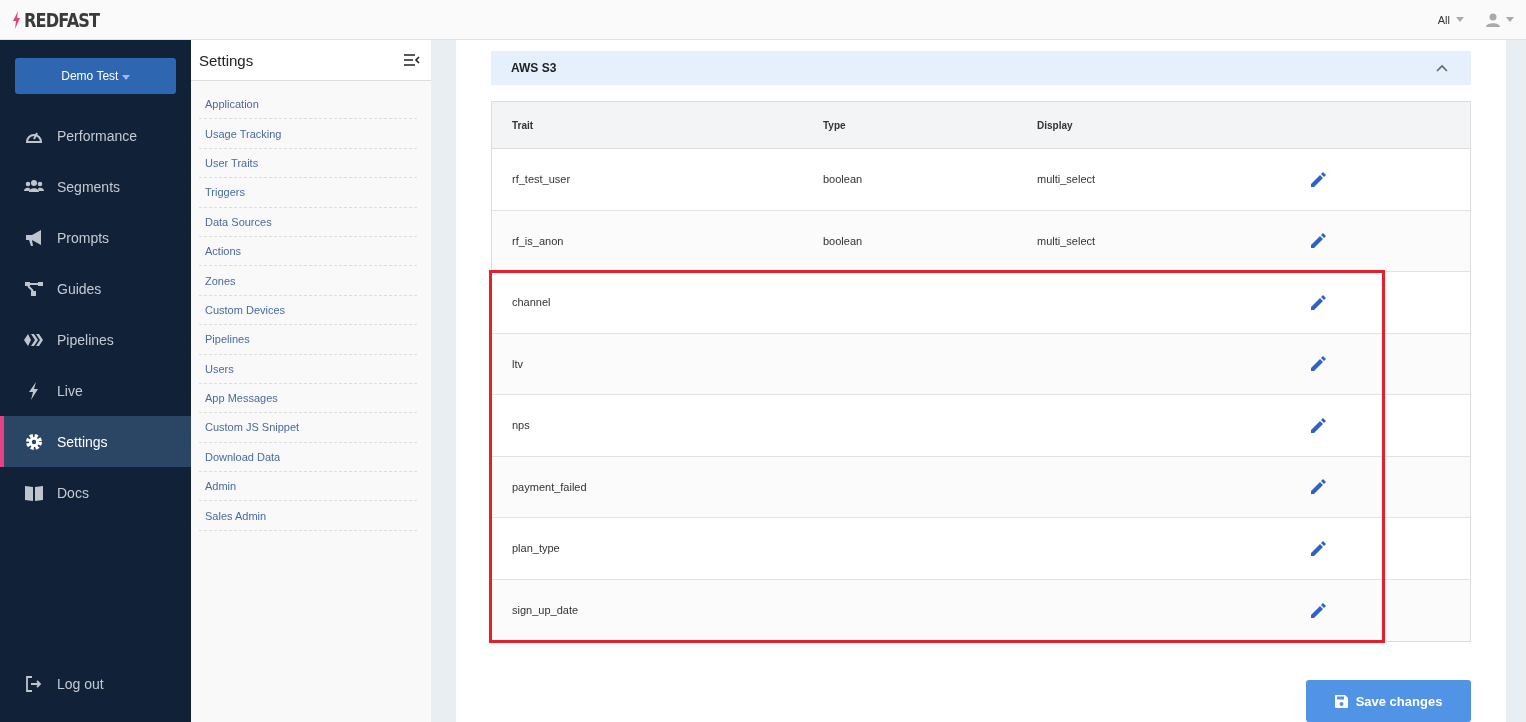 The height and width of the screenshot is (722, 1526). What do you see at coordinates (532, 302) in the screenshot?
I see `table-cell-text: channel` at bounding box center [532, 302].